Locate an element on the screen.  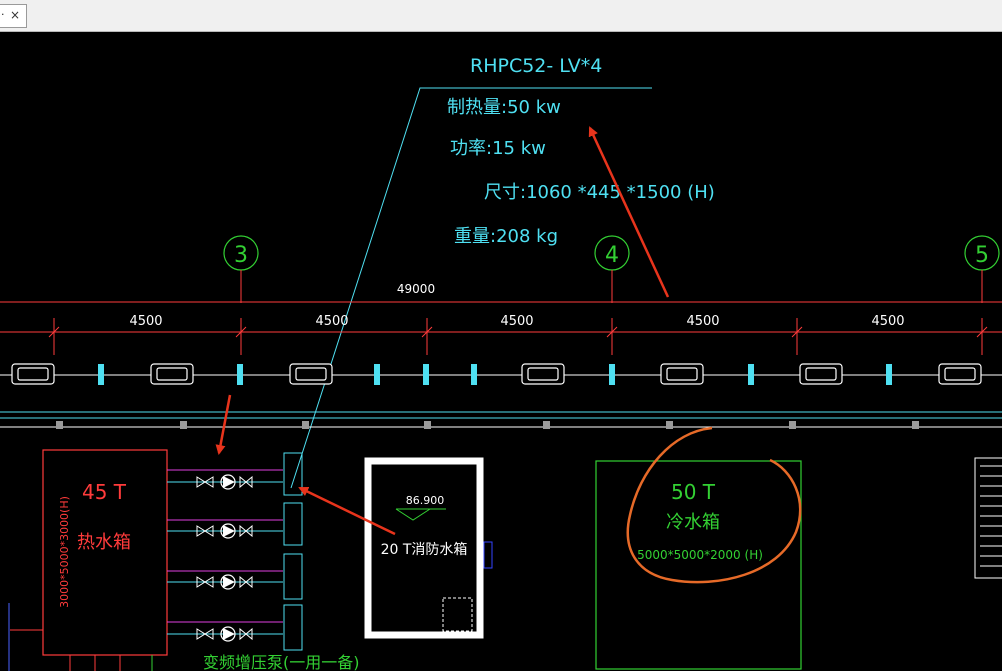
fire-tank-name: 20 T消防水箱 is located at coordinates (424, 550).